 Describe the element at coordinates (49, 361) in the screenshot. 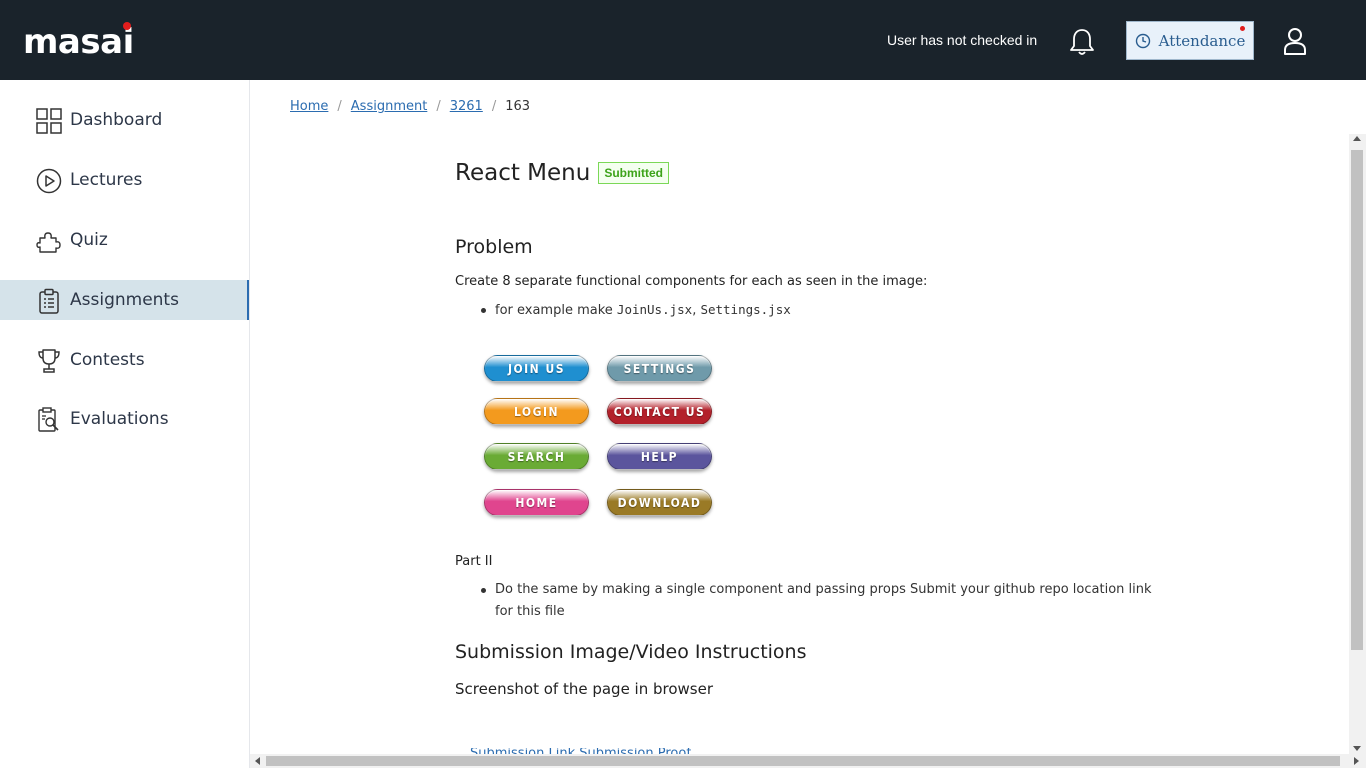

I see `trophy-icon` at that location.